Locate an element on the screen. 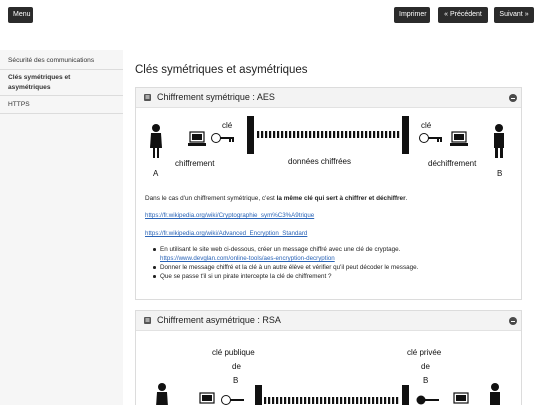  sidebar-item-label: asymétriques is located at coordinates (29, 87).